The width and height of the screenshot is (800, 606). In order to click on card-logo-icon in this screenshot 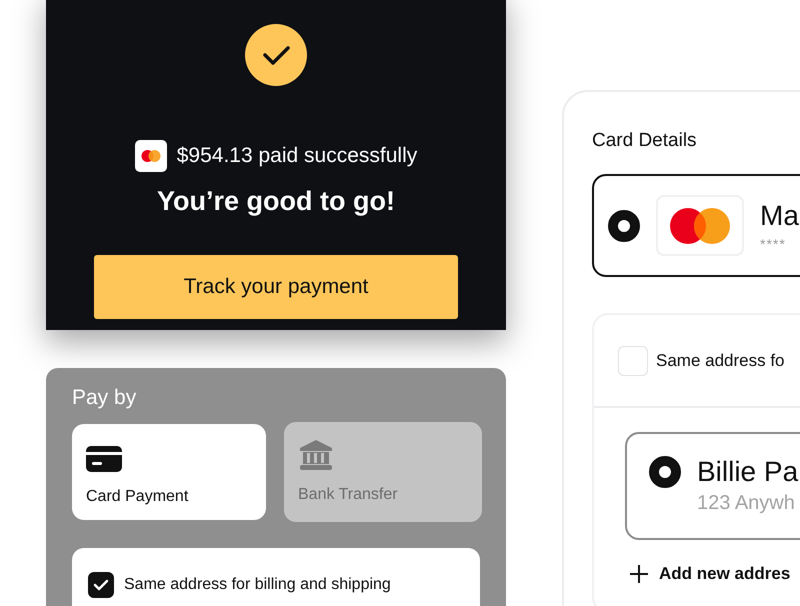, I will do `click(150, 156)`.